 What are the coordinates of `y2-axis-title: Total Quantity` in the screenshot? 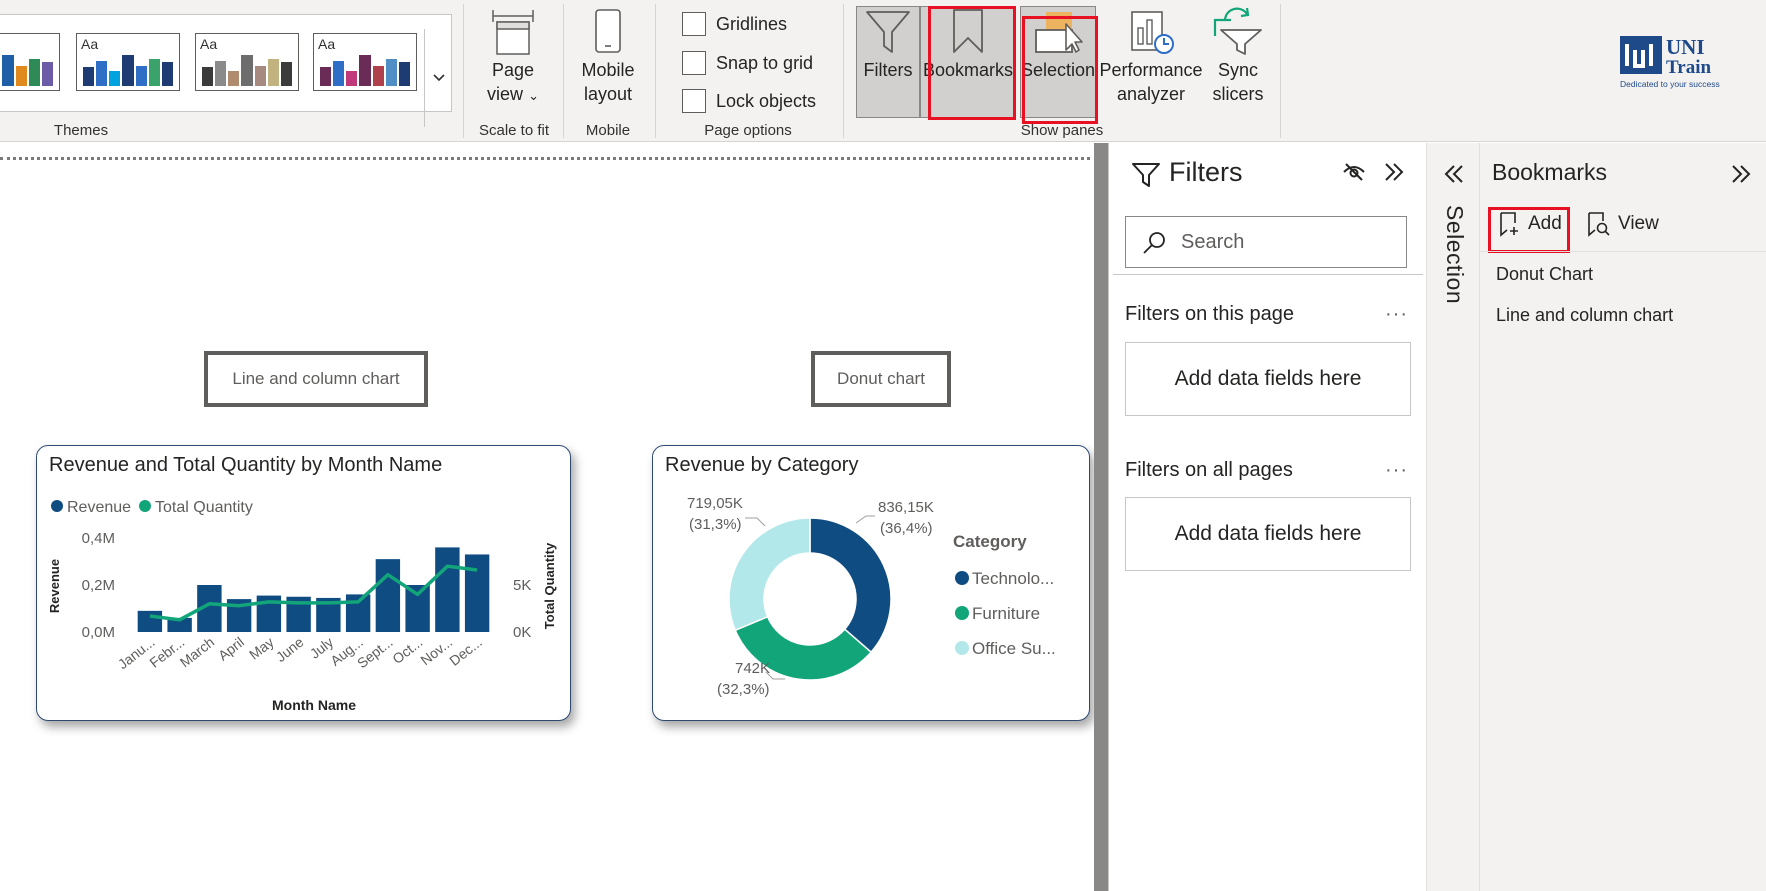 It's located at (549, 585).